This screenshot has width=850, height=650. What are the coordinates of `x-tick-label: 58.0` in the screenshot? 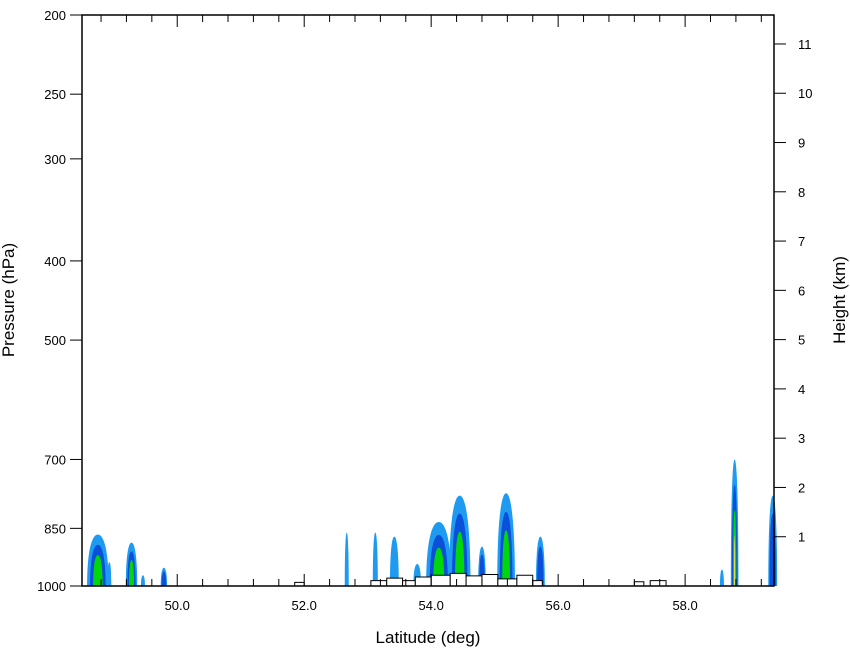 It's located at (684, 605).